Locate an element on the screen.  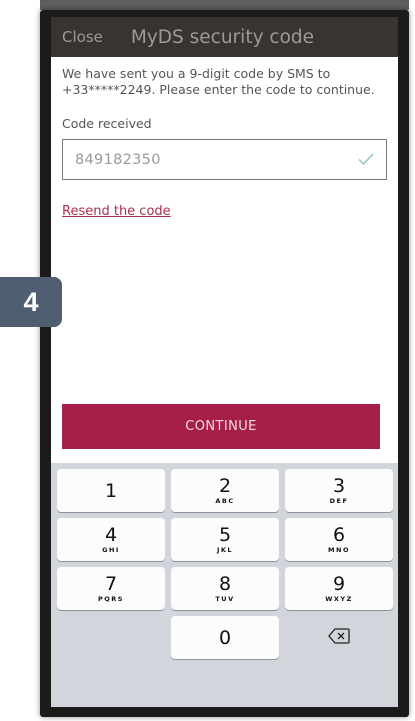
top-strip is located at coordinates (224, 5).